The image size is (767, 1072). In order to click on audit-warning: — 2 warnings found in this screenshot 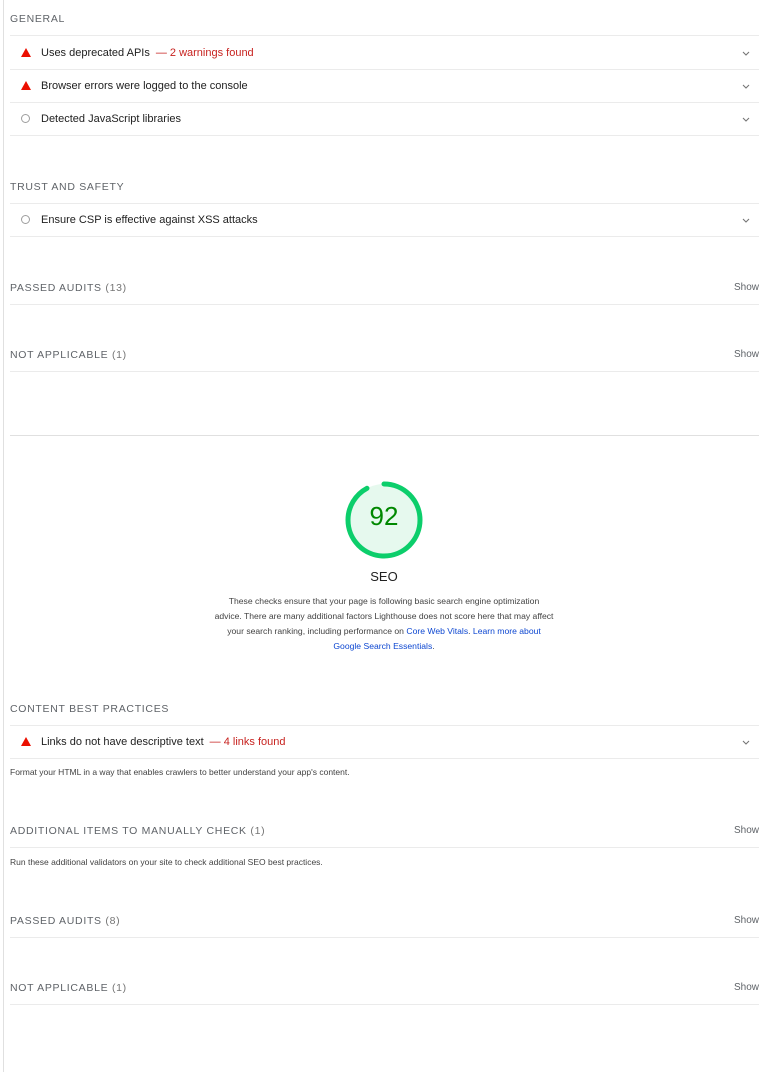, I will do `click(204, 52)`.